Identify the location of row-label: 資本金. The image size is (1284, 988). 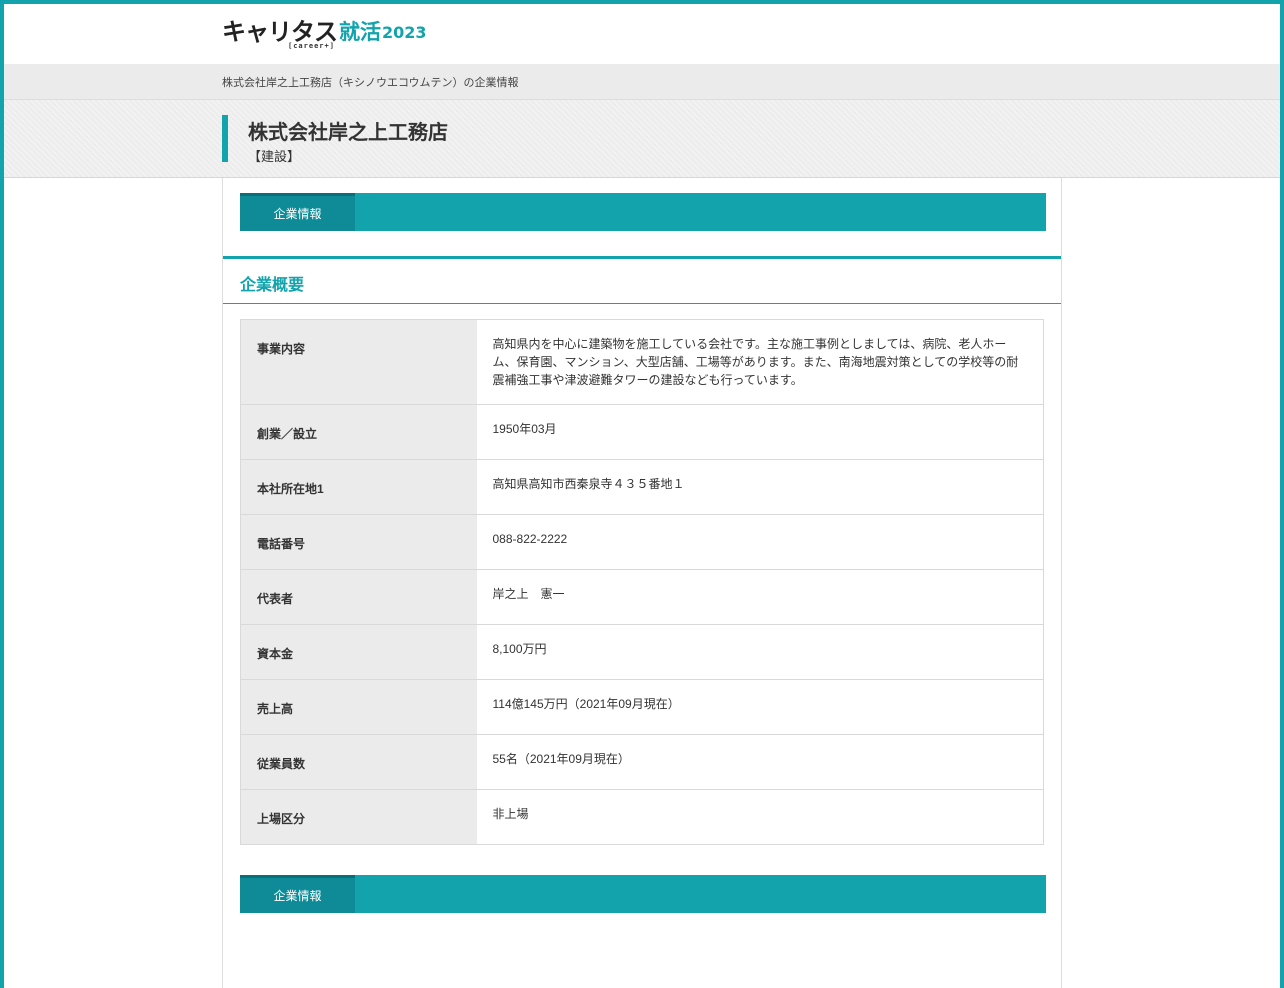
(358, 652).